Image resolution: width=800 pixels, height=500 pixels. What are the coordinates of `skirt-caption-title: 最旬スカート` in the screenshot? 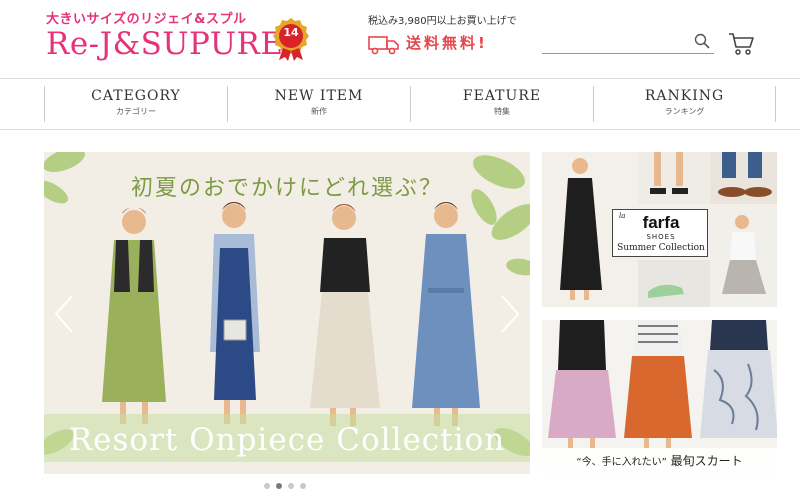 It's located at (706, 461).